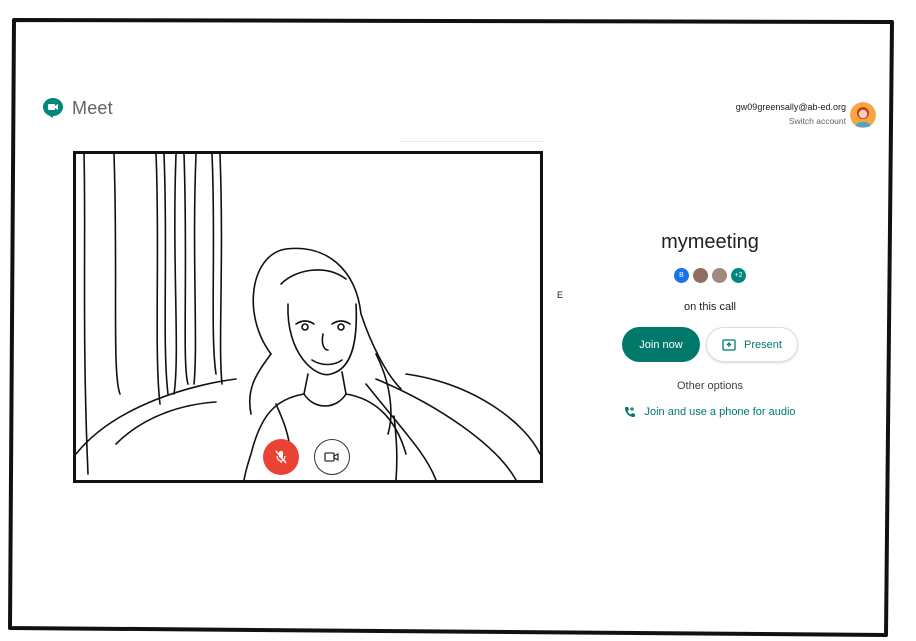 The width and height of the screenshot is (916, 641). Describe the element at coordinates (791, 121) in the screenshot. I see `switch-account-link: Switch account` at that location.